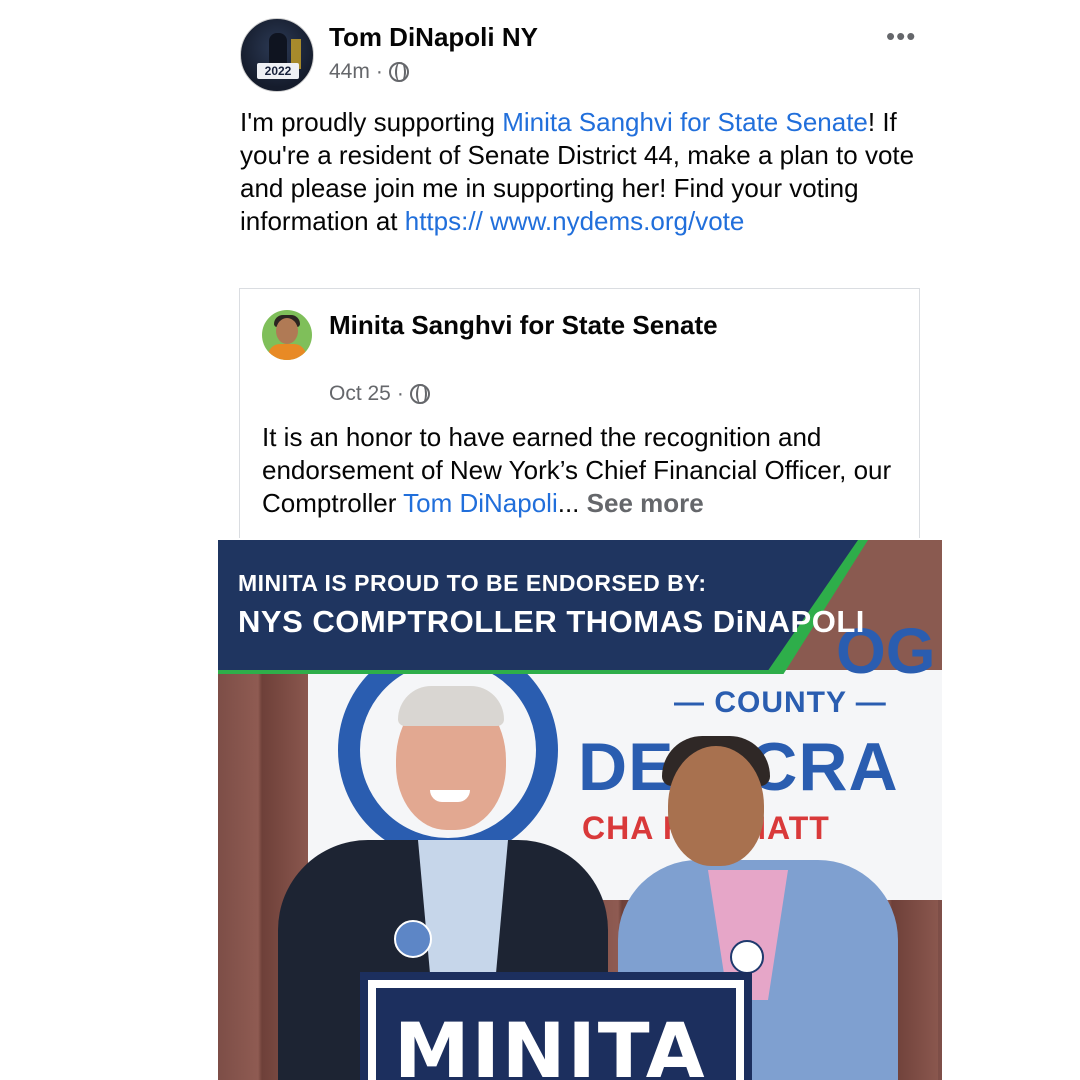  I want to click on post-time: 44m, so click(349, 72).